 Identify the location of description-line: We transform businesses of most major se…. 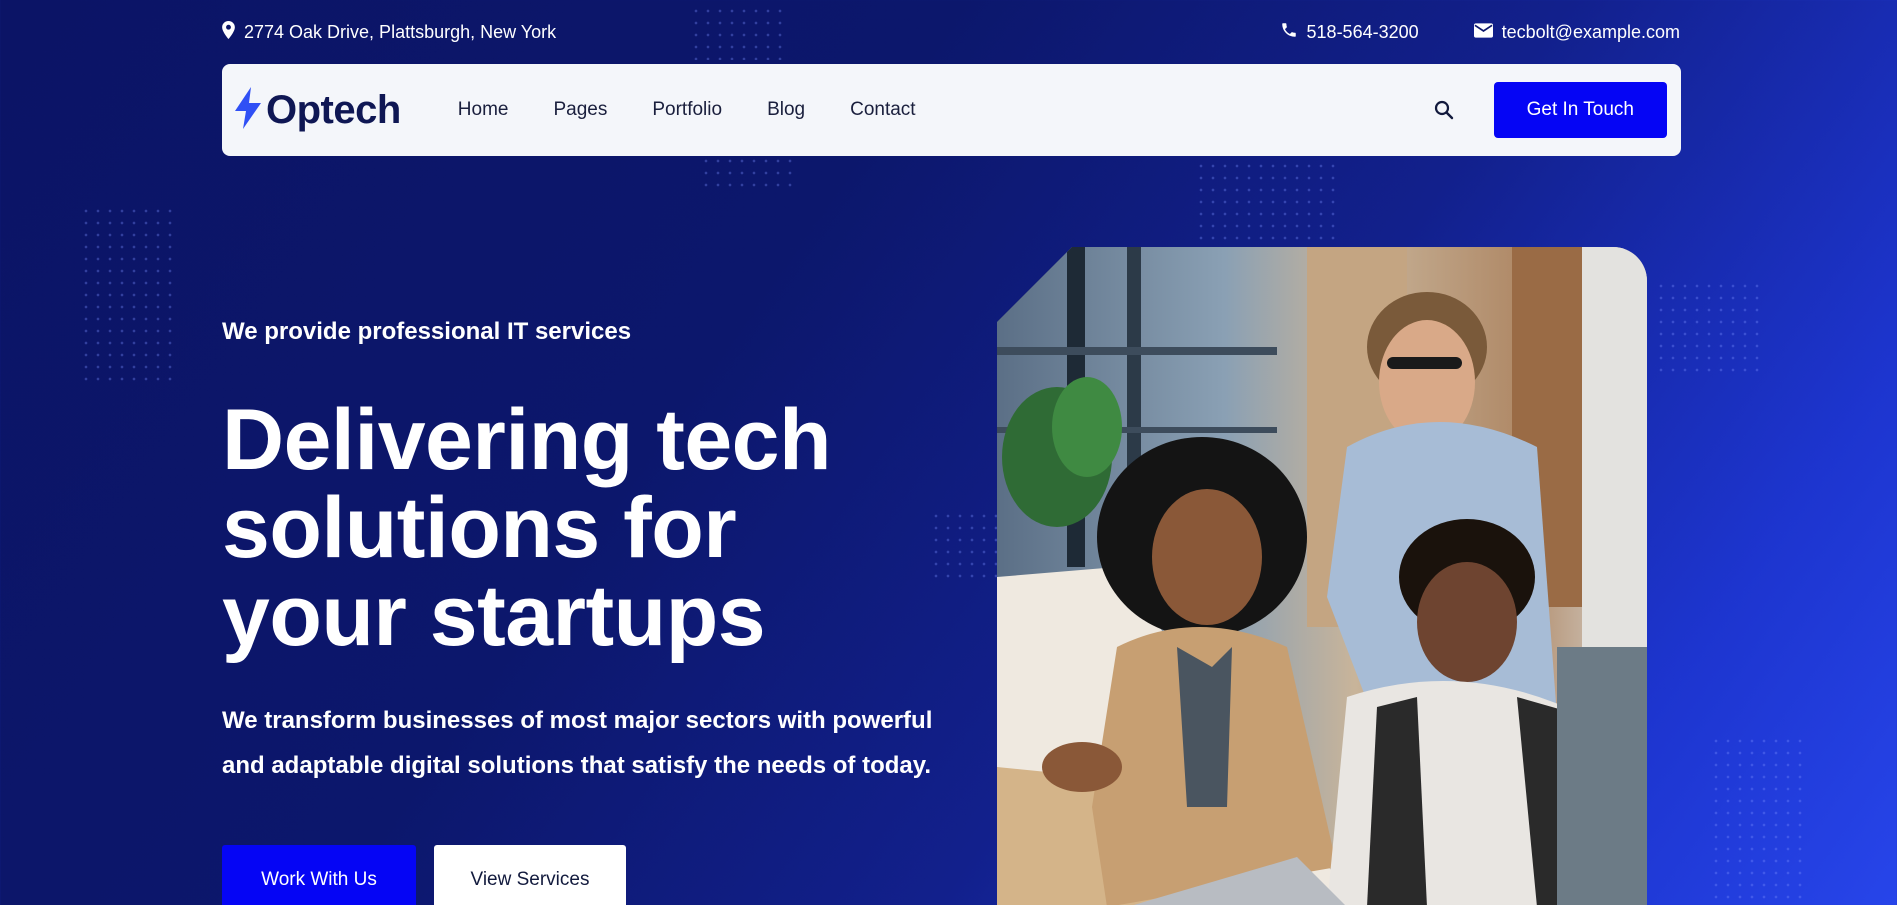
(577, 720).